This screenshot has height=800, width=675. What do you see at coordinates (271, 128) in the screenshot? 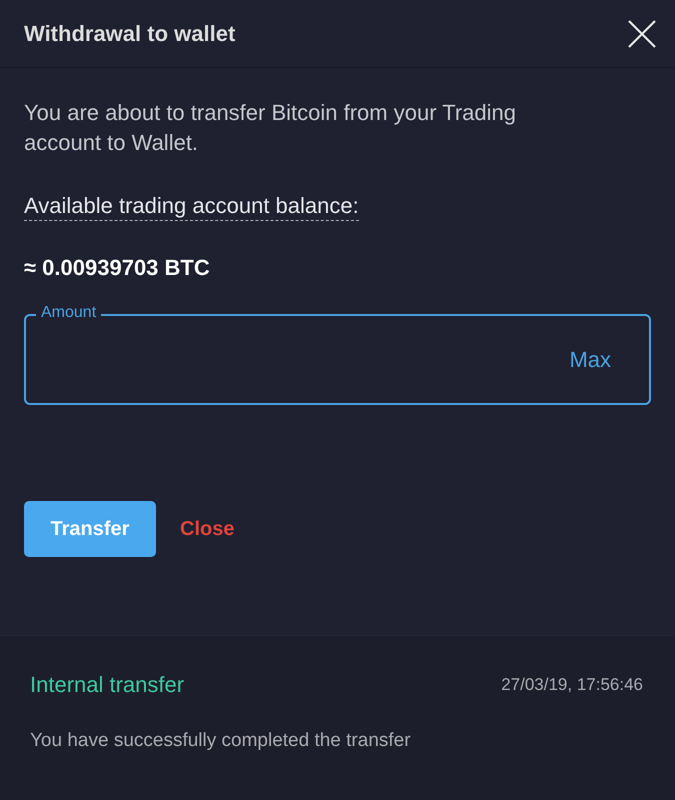
I see `dialog-message: You are about to transfer Bitcoin from your Trading account to Wallet.` at bounding box center [271, 128].